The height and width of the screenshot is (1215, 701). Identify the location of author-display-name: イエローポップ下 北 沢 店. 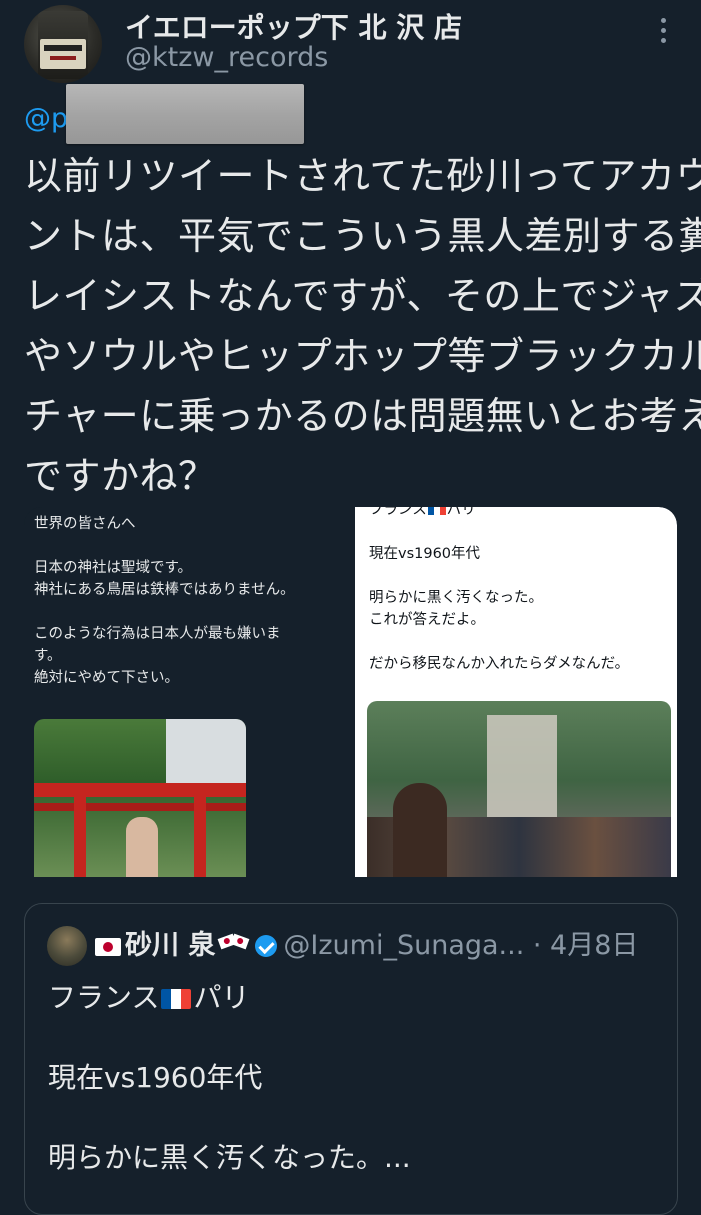
(293, 26).